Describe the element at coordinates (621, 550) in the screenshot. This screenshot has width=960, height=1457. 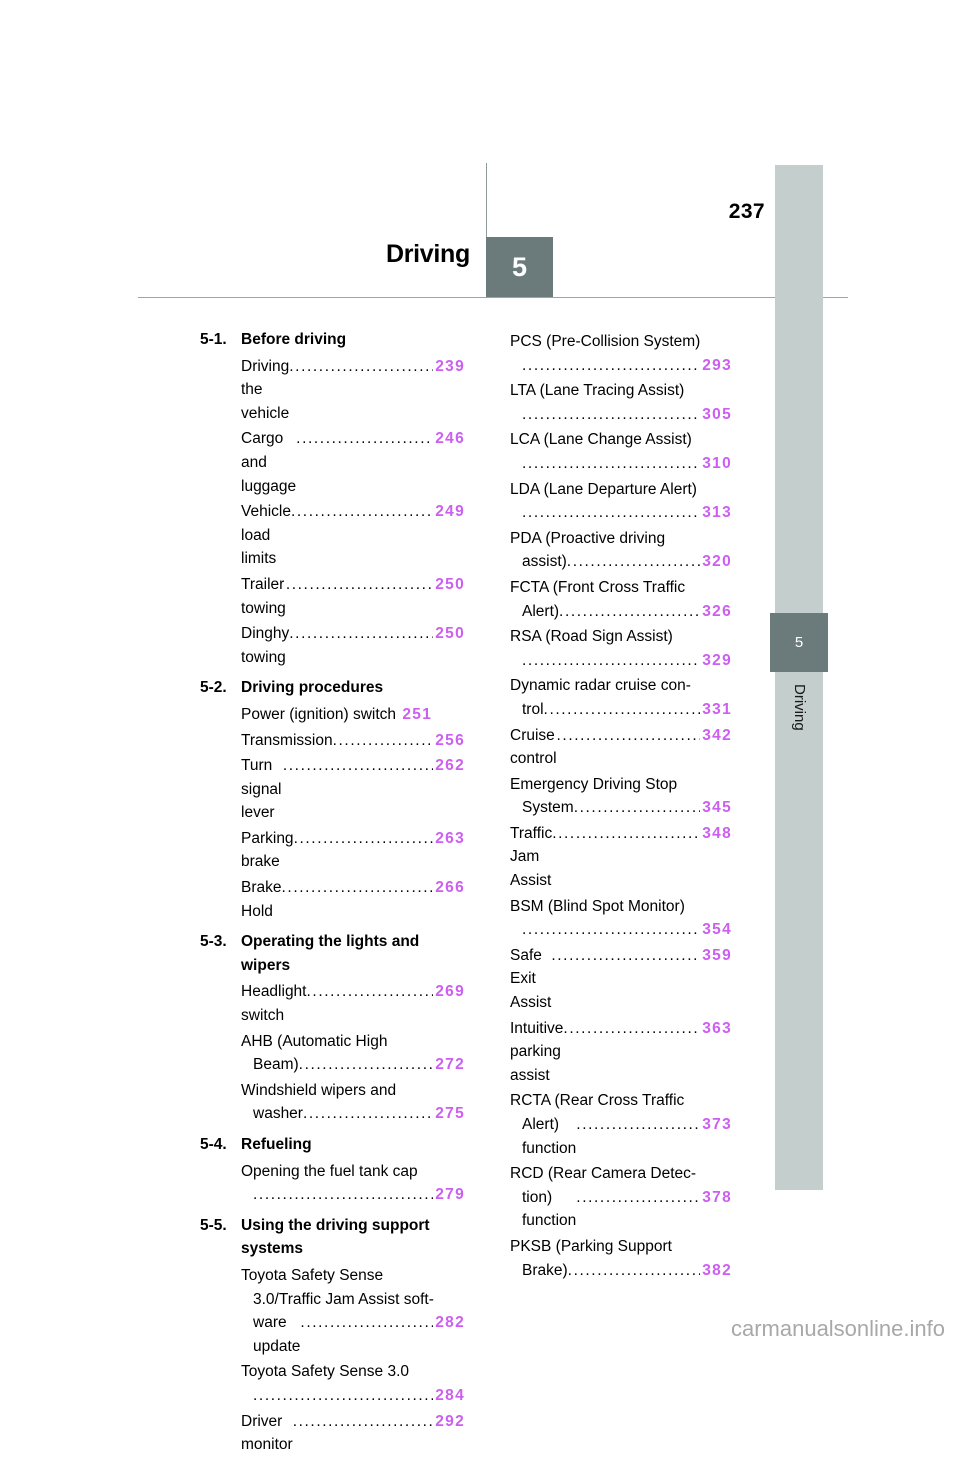
I see `toc-entry: PDA (Proactive driving assist) 320` at that location.